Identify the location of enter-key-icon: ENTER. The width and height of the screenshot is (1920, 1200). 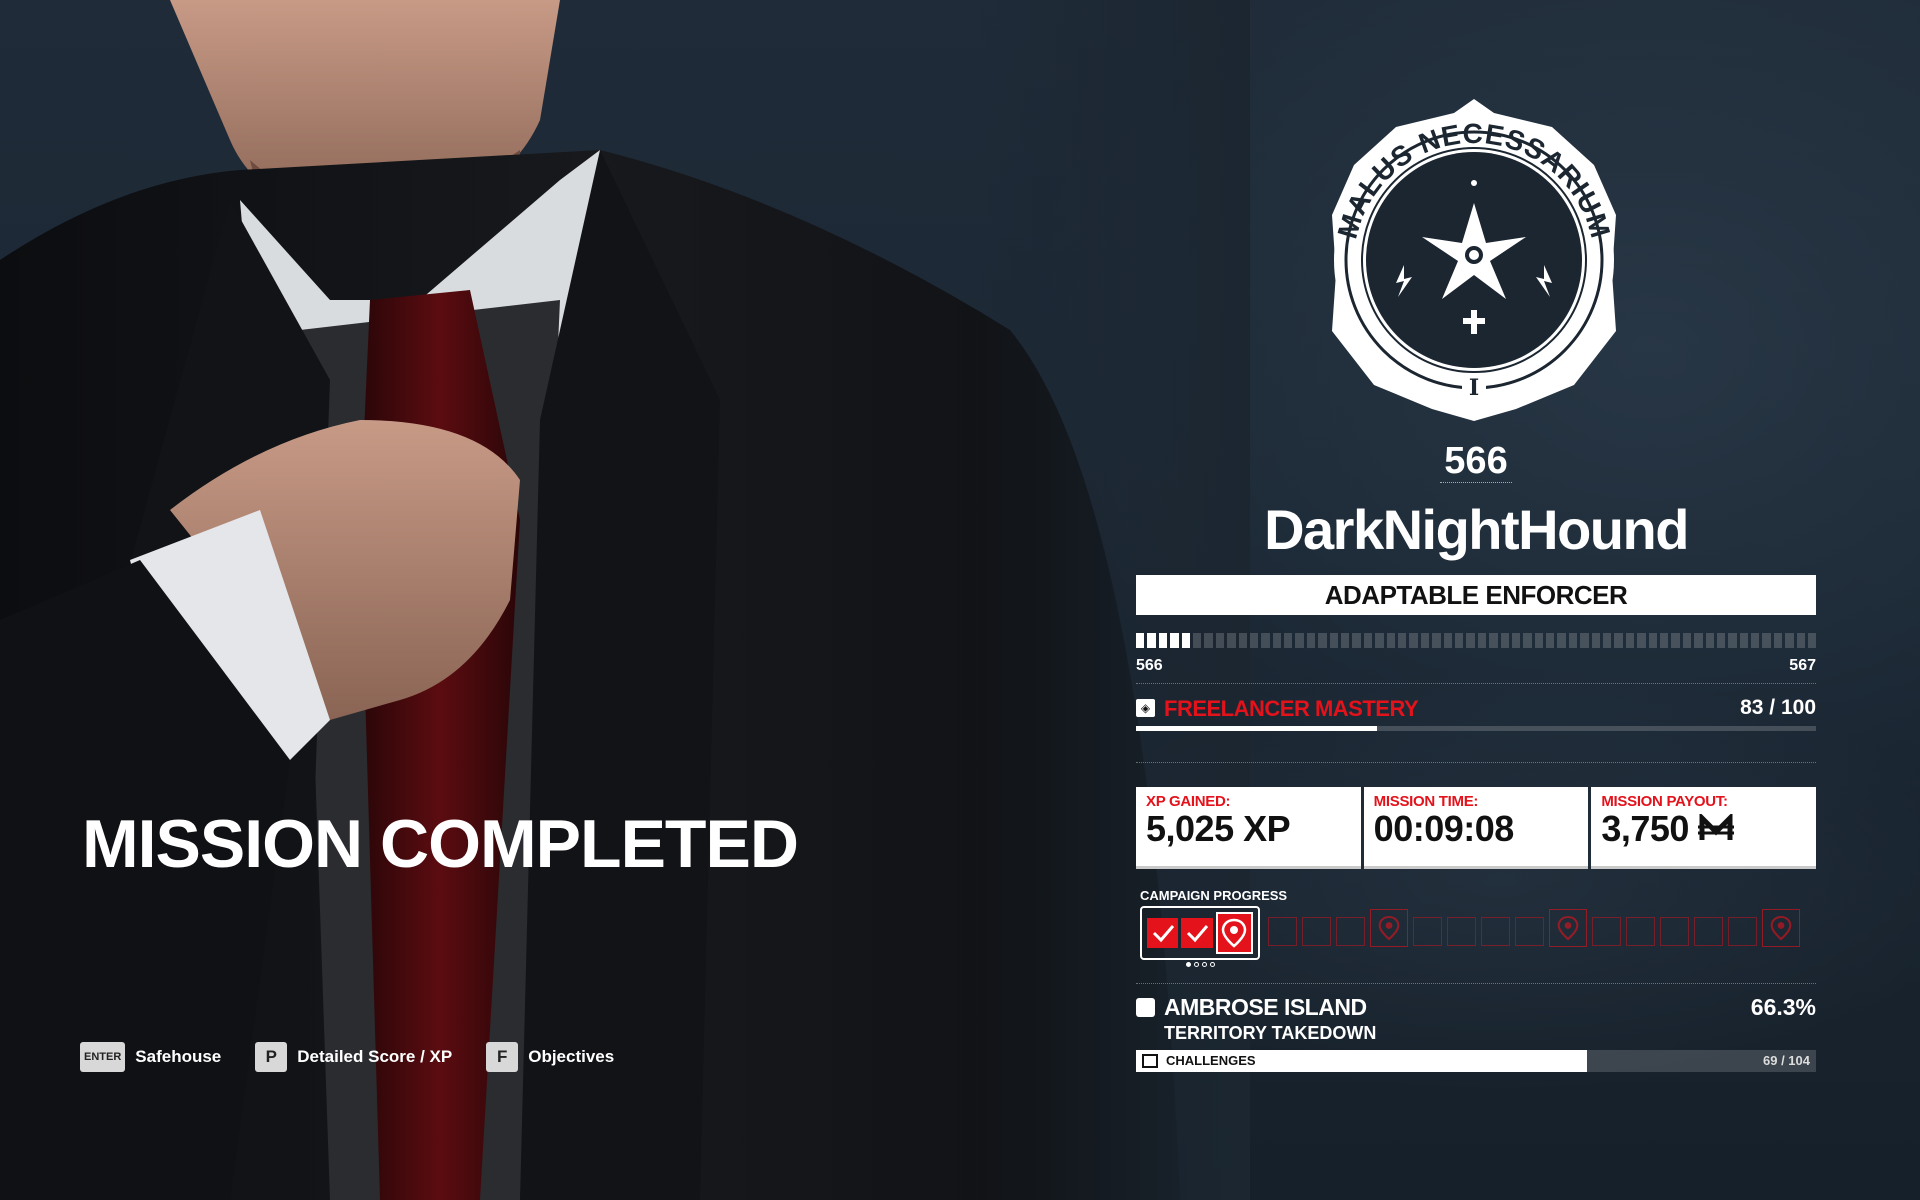
(103, 1057).